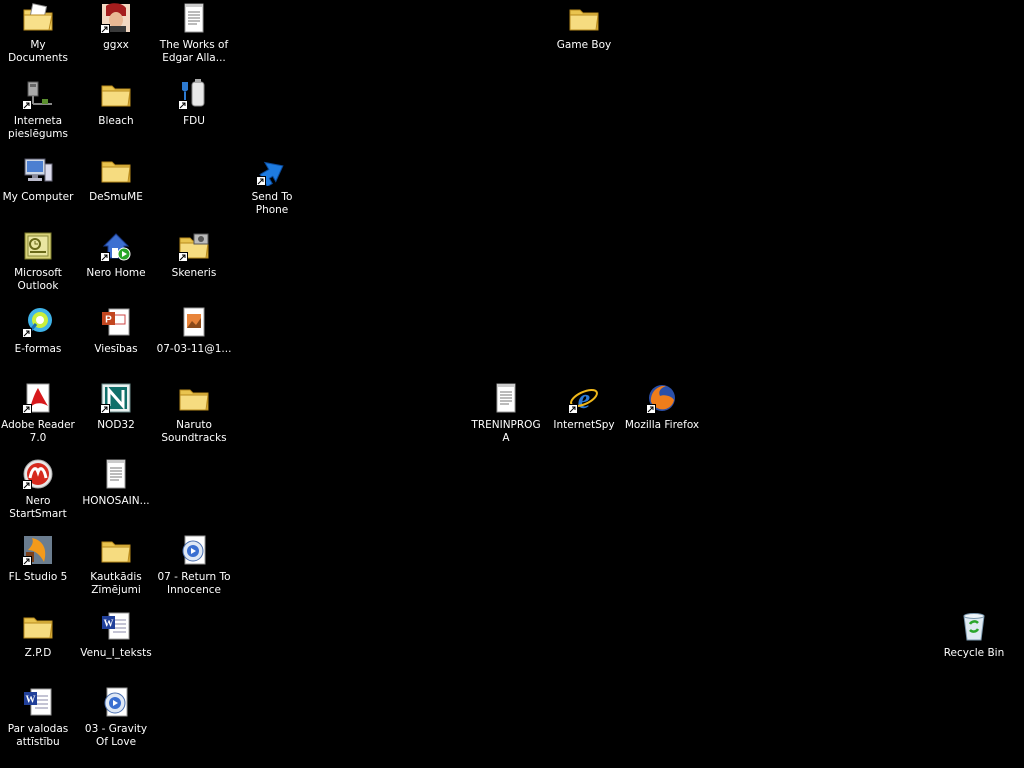 This screenshot has width=1024, height=768. Describe the element at coordinates (38, 279) in the screenshot. I see `icon-label: Microsoft Outlook` at that location.